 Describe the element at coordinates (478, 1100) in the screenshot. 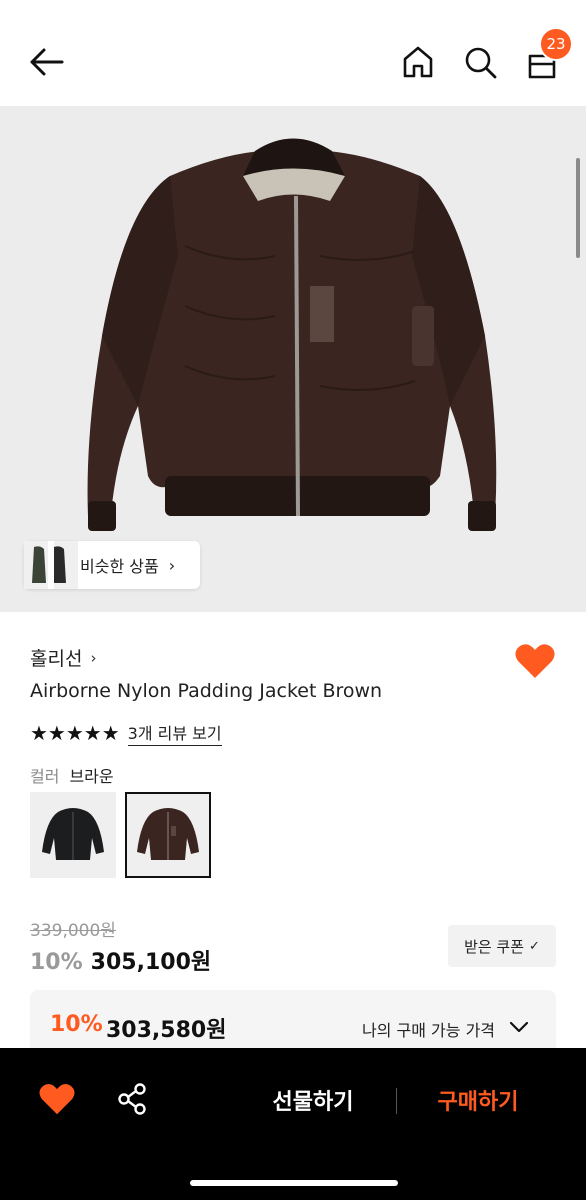

I see `buy-button: 구매하기` at that location.